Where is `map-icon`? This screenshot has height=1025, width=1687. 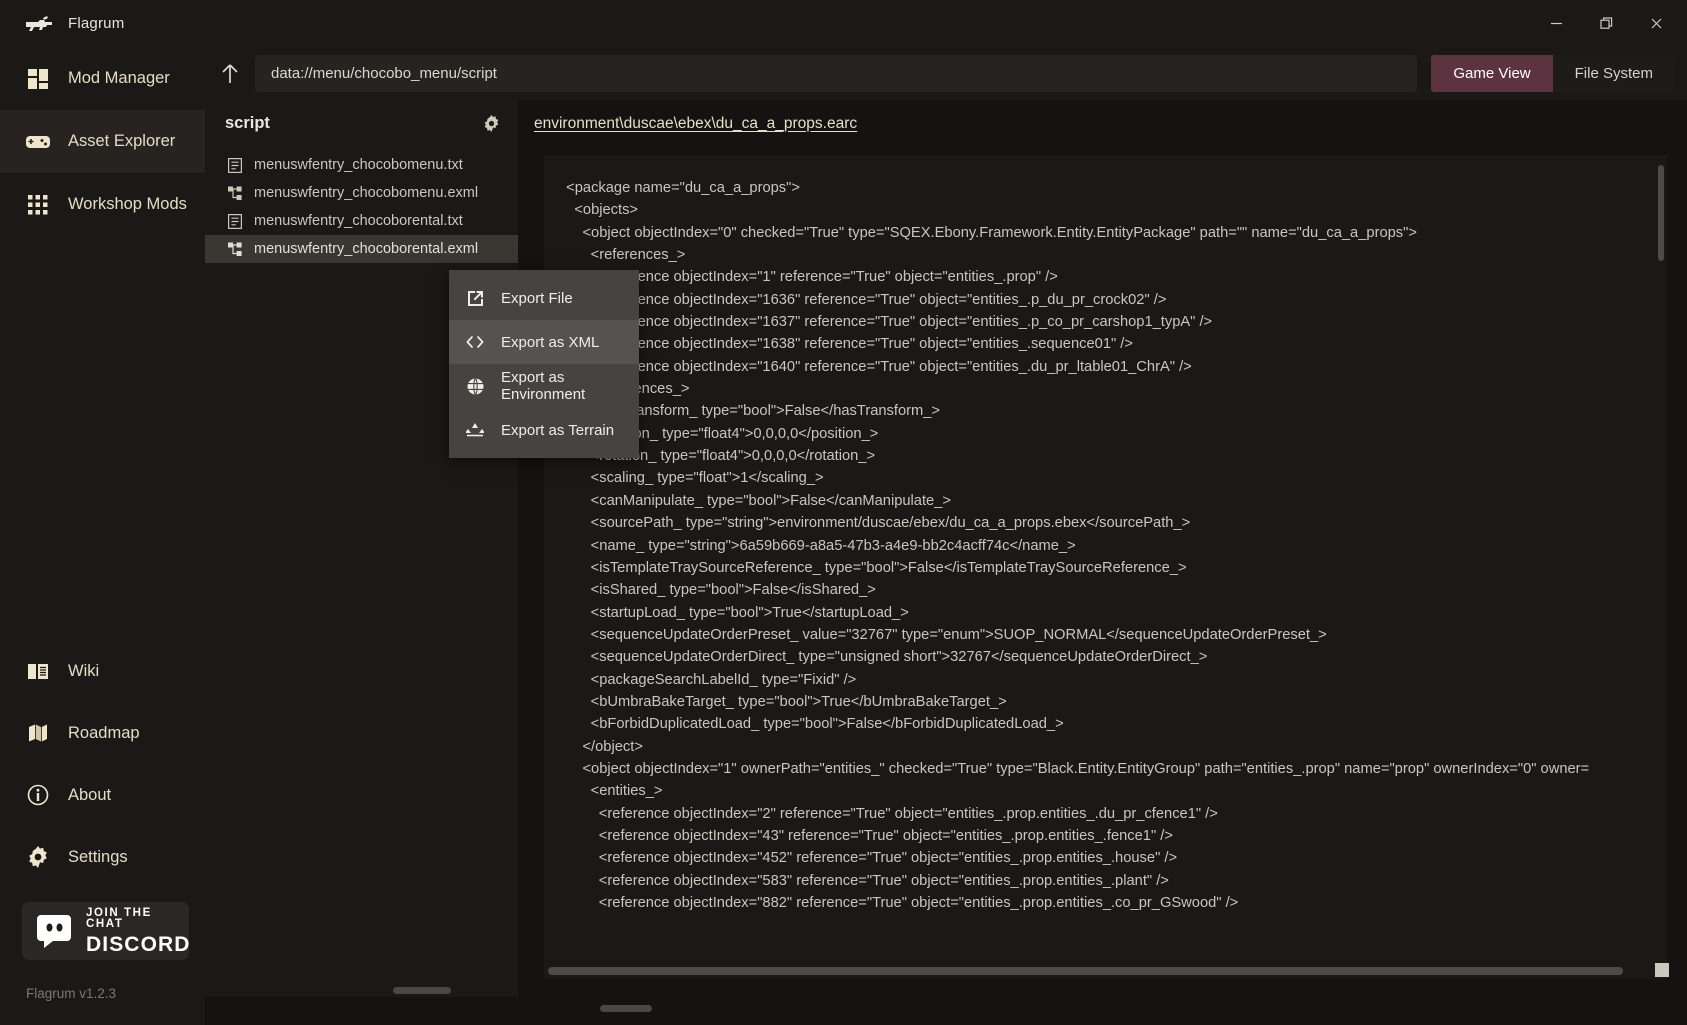 map-icon is located at coordinates (38, 733).